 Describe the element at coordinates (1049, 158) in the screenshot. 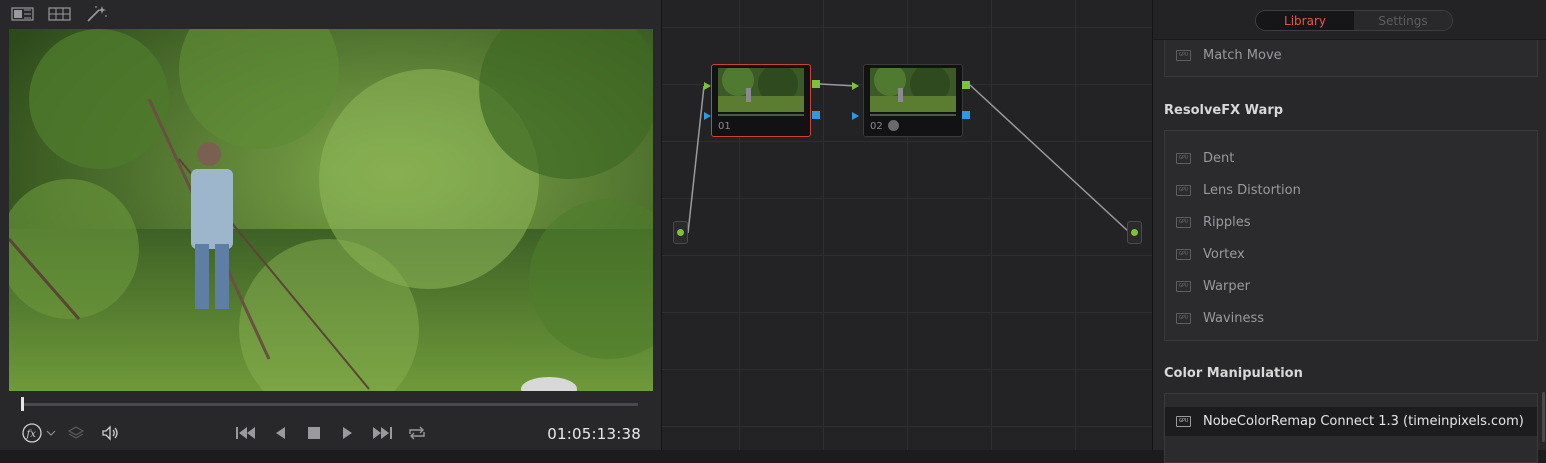

I see `connection-node-02-to-output` at that location.